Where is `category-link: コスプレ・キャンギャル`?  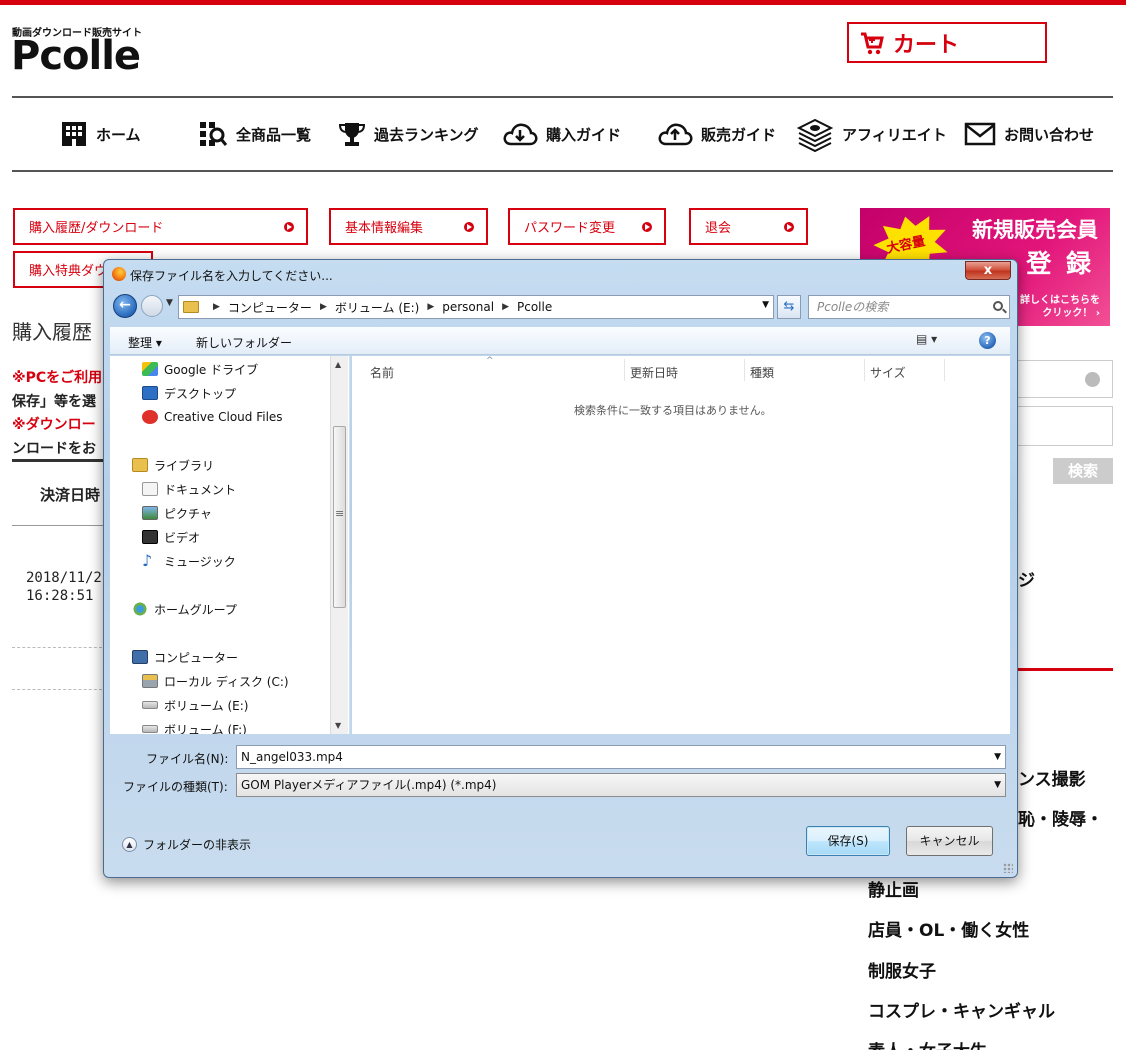 category-link: コスプレ・キャンギャル is located at coordinates (961, 1009).